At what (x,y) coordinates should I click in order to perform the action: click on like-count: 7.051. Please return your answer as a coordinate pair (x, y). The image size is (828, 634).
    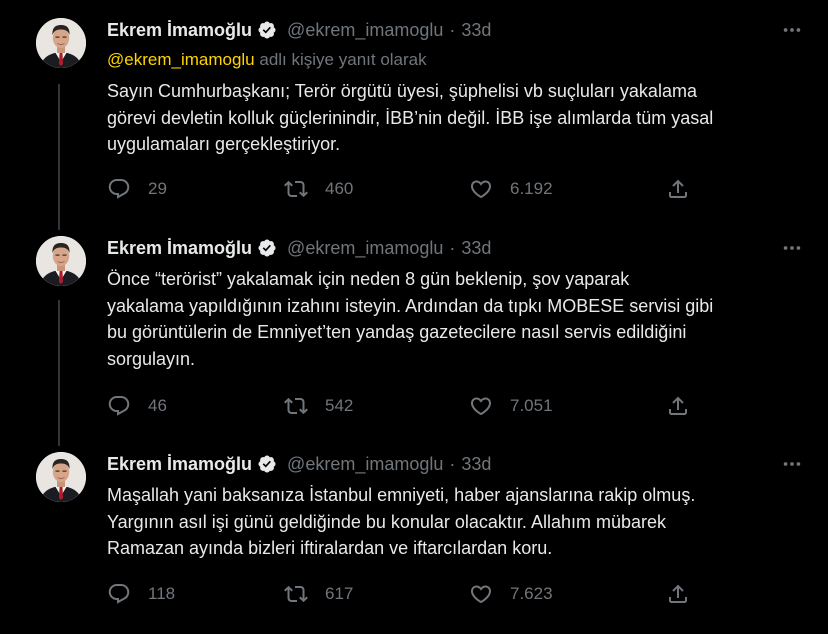
    Looking at the image, I should click on (531, 405).